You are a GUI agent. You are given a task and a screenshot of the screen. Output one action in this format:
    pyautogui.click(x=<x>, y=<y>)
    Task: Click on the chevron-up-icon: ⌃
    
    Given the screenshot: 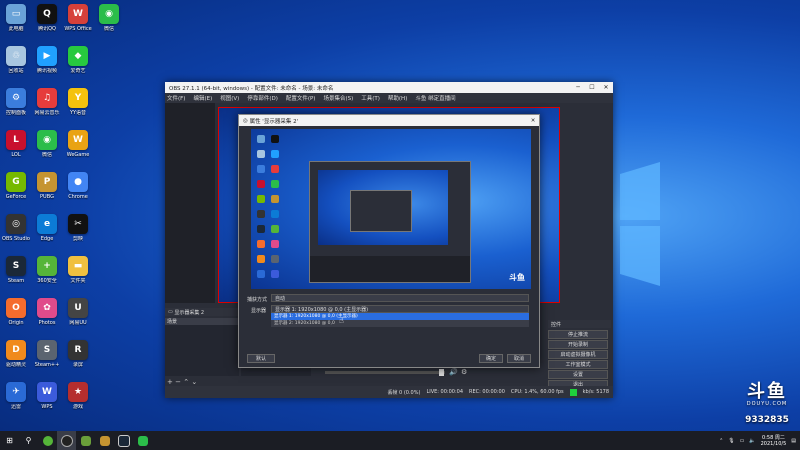 What is the action you would take?
    pyautogui.click(x=721, y=441)
    